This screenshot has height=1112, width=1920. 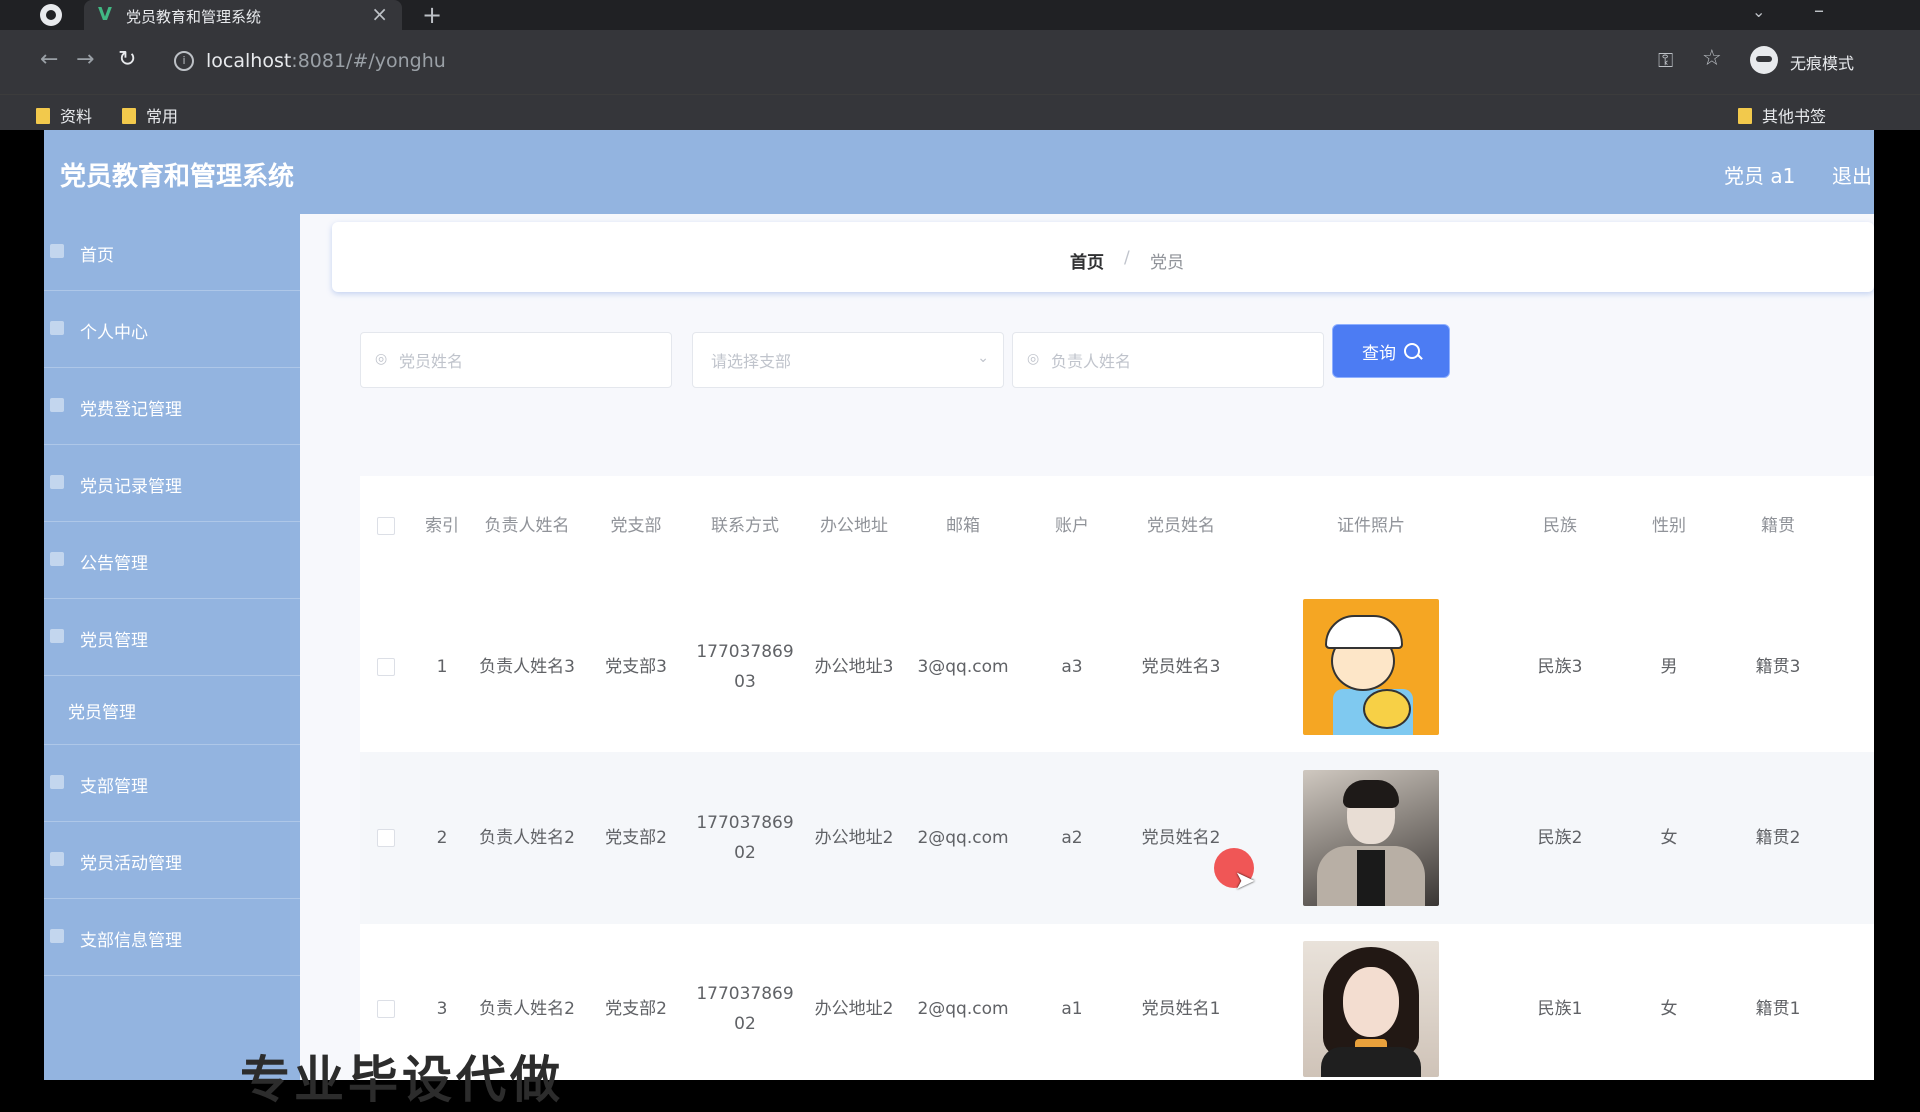 What do you see at coordinates (636, 526) in the screenshot?
I see `column-header: 党支部` at bounding box center [636, 526].